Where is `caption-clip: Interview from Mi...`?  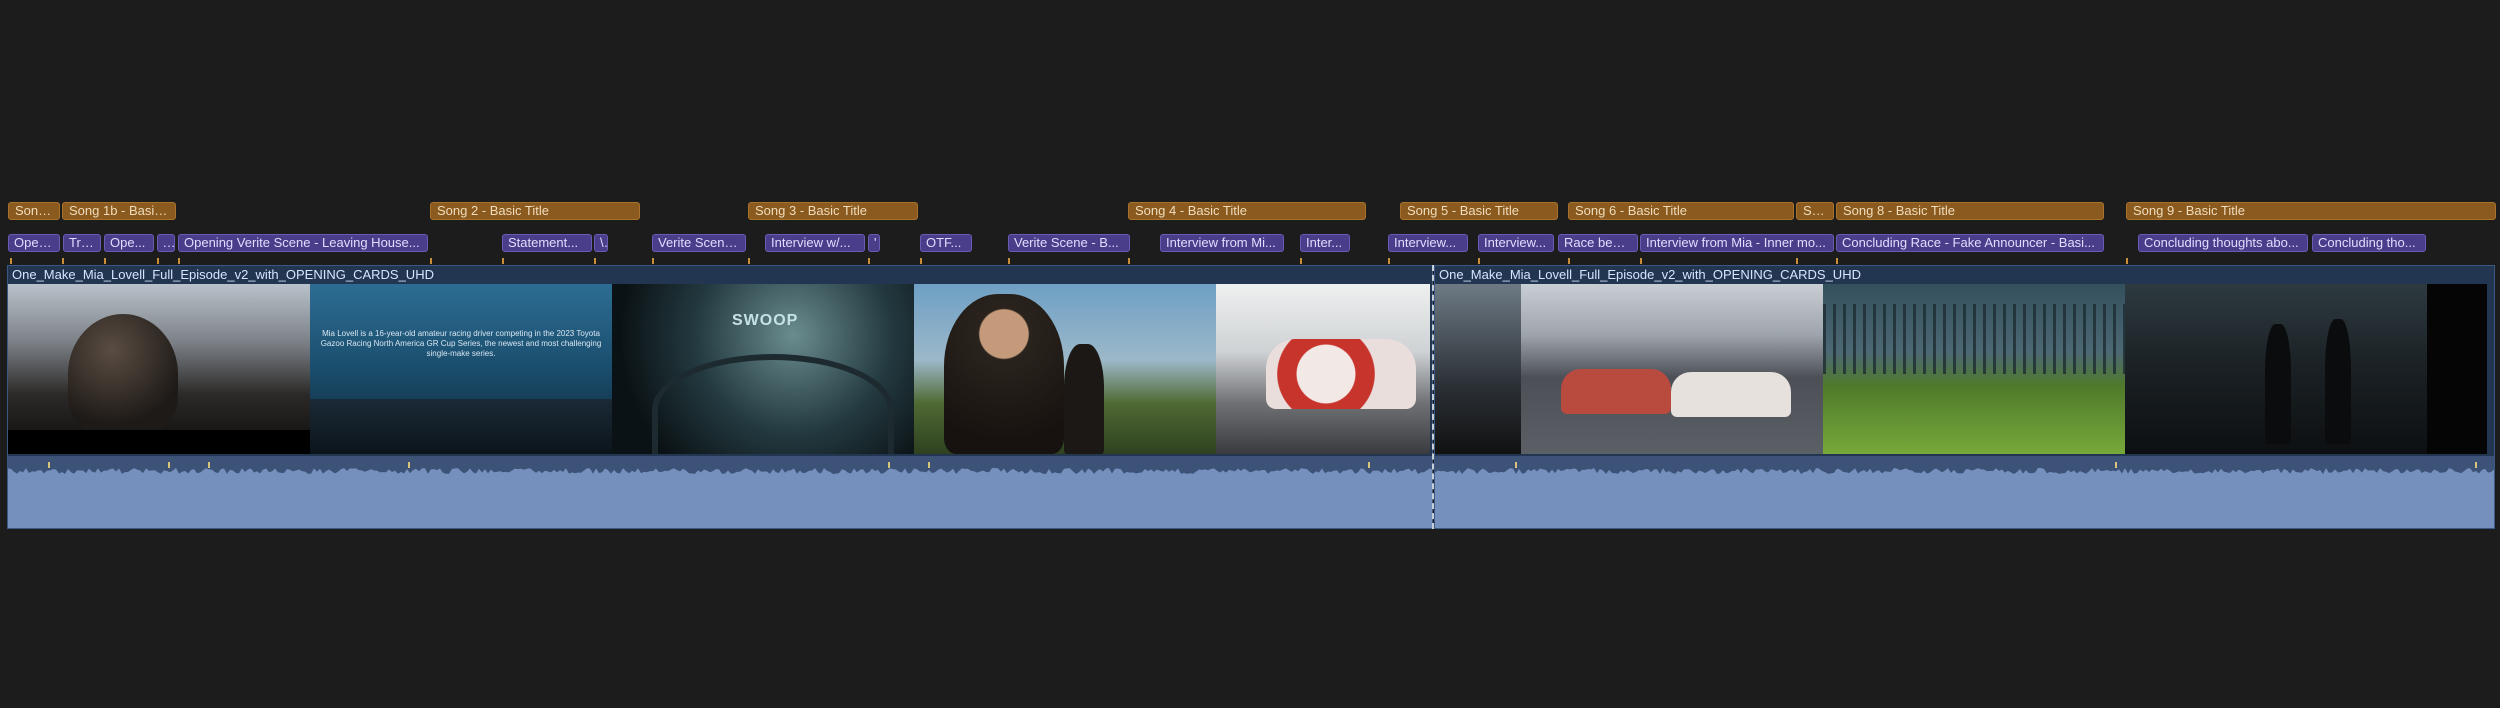 caption-clip: Interview from Mi... is located at coordinates (1222, 243).